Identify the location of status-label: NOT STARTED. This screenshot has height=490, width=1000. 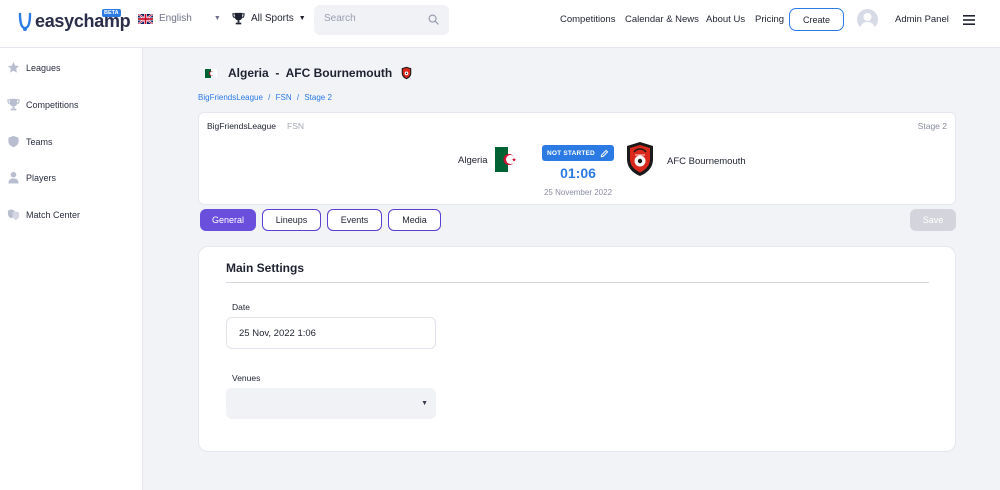
(571, 153).